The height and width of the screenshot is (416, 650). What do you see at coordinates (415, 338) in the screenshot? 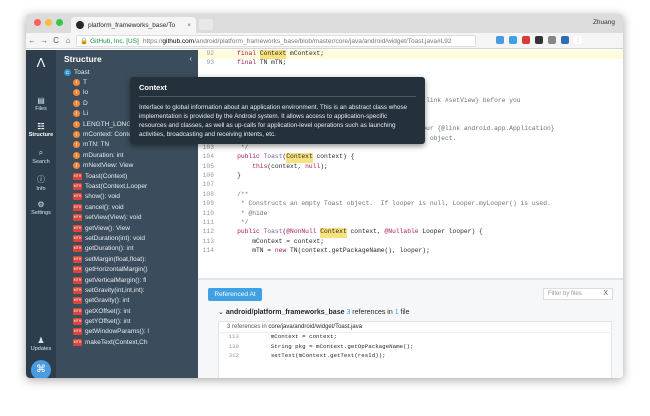
I see `reference-line: 113 mContext = context;` at bounding box center [415, 338].